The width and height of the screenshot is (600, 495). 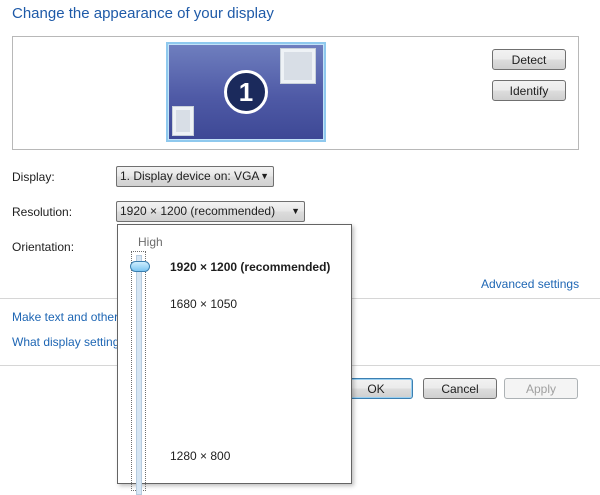 I want to click on monitor-1-thumbnail: 1, so click(x=246, y=92).